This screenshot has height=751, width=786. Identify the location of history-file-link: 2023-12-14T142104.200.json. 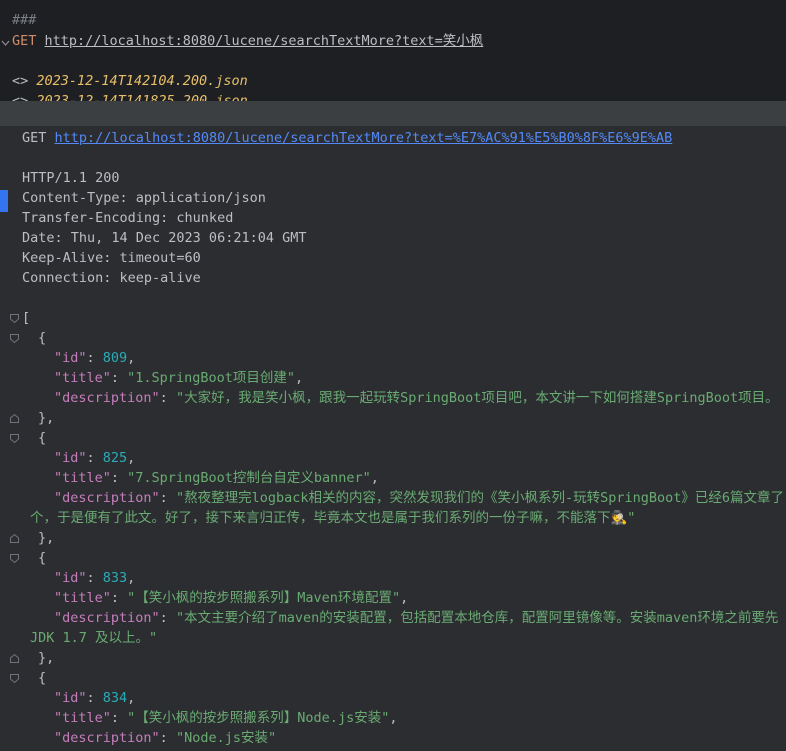
(141, 81).